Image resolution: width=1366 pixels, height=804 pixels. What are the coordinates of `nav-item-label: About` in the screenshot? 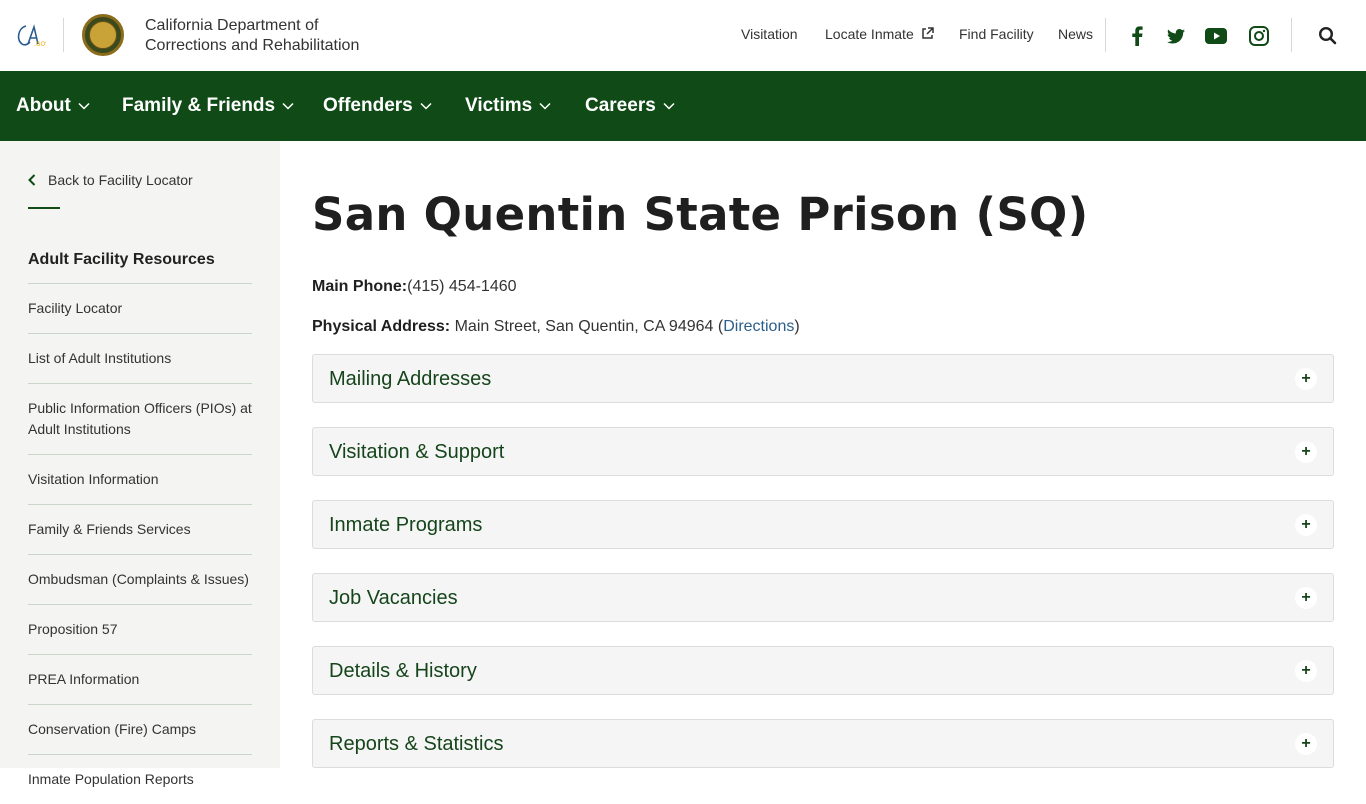 It's located at (43, 105).